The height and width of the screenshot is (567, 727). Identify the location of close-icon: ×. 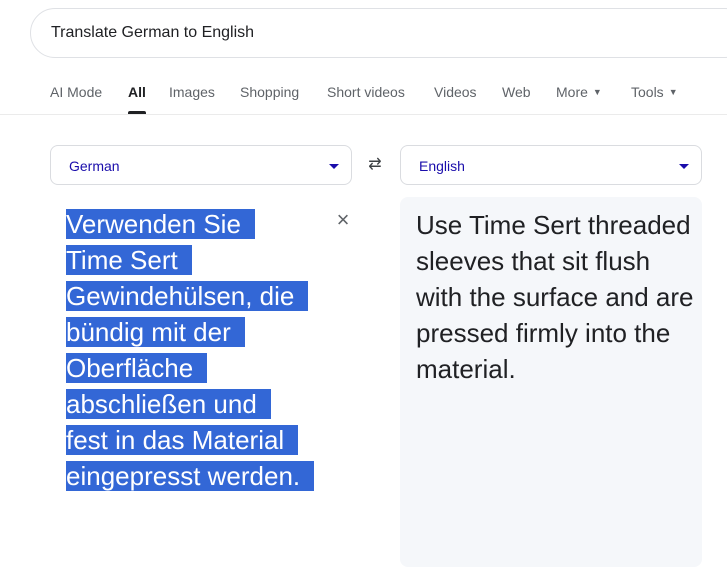
(343, 219).